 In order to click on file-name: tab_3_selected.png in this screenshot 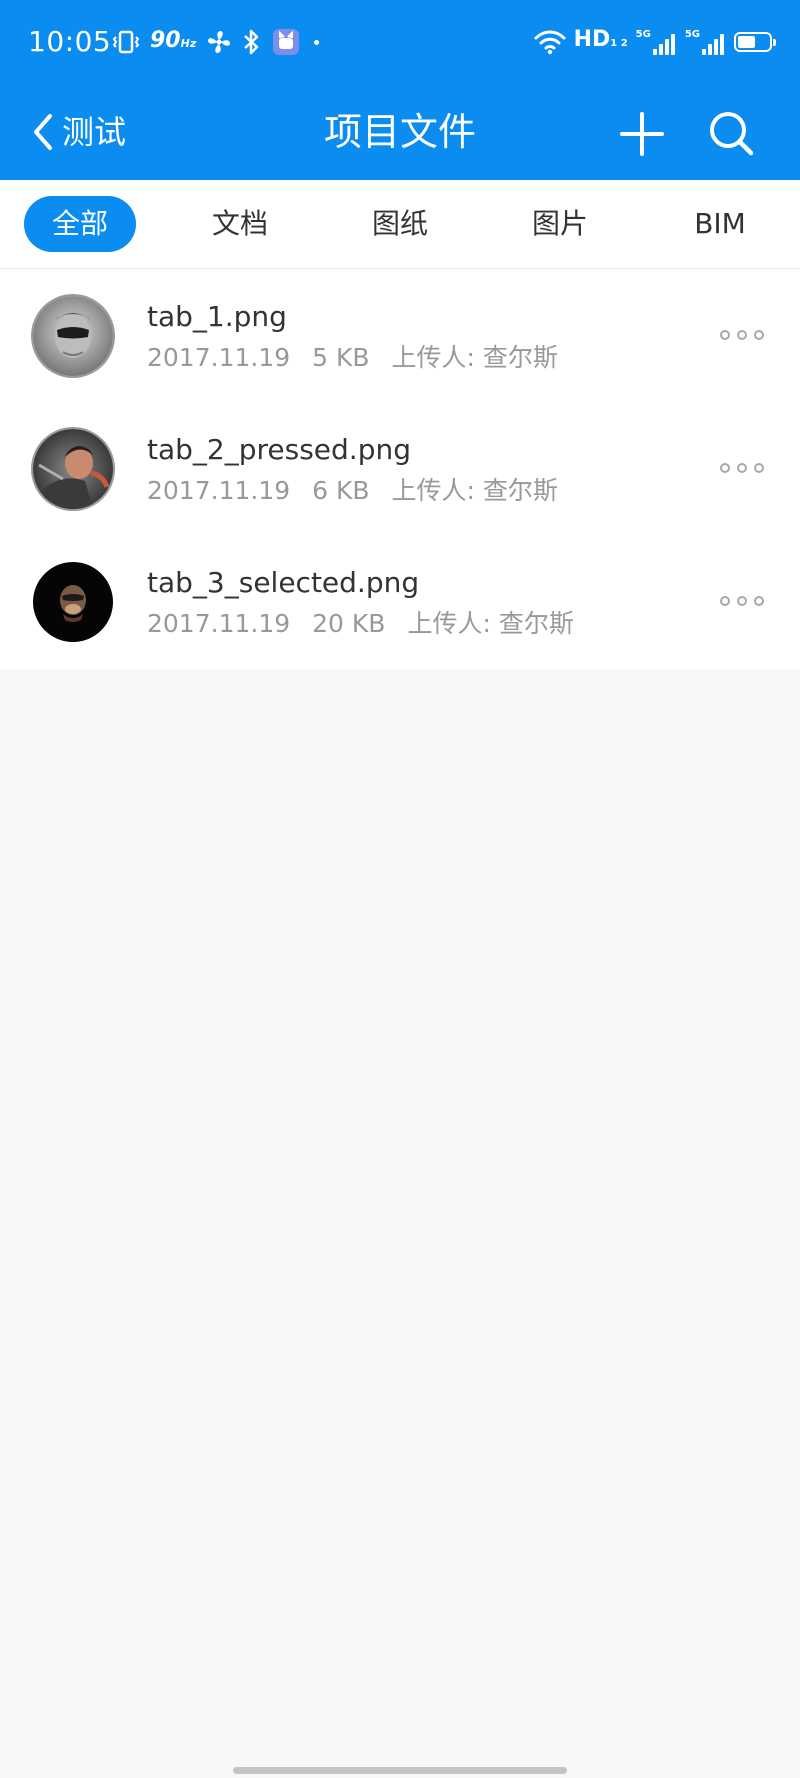, I will do `click(283, 582)`.